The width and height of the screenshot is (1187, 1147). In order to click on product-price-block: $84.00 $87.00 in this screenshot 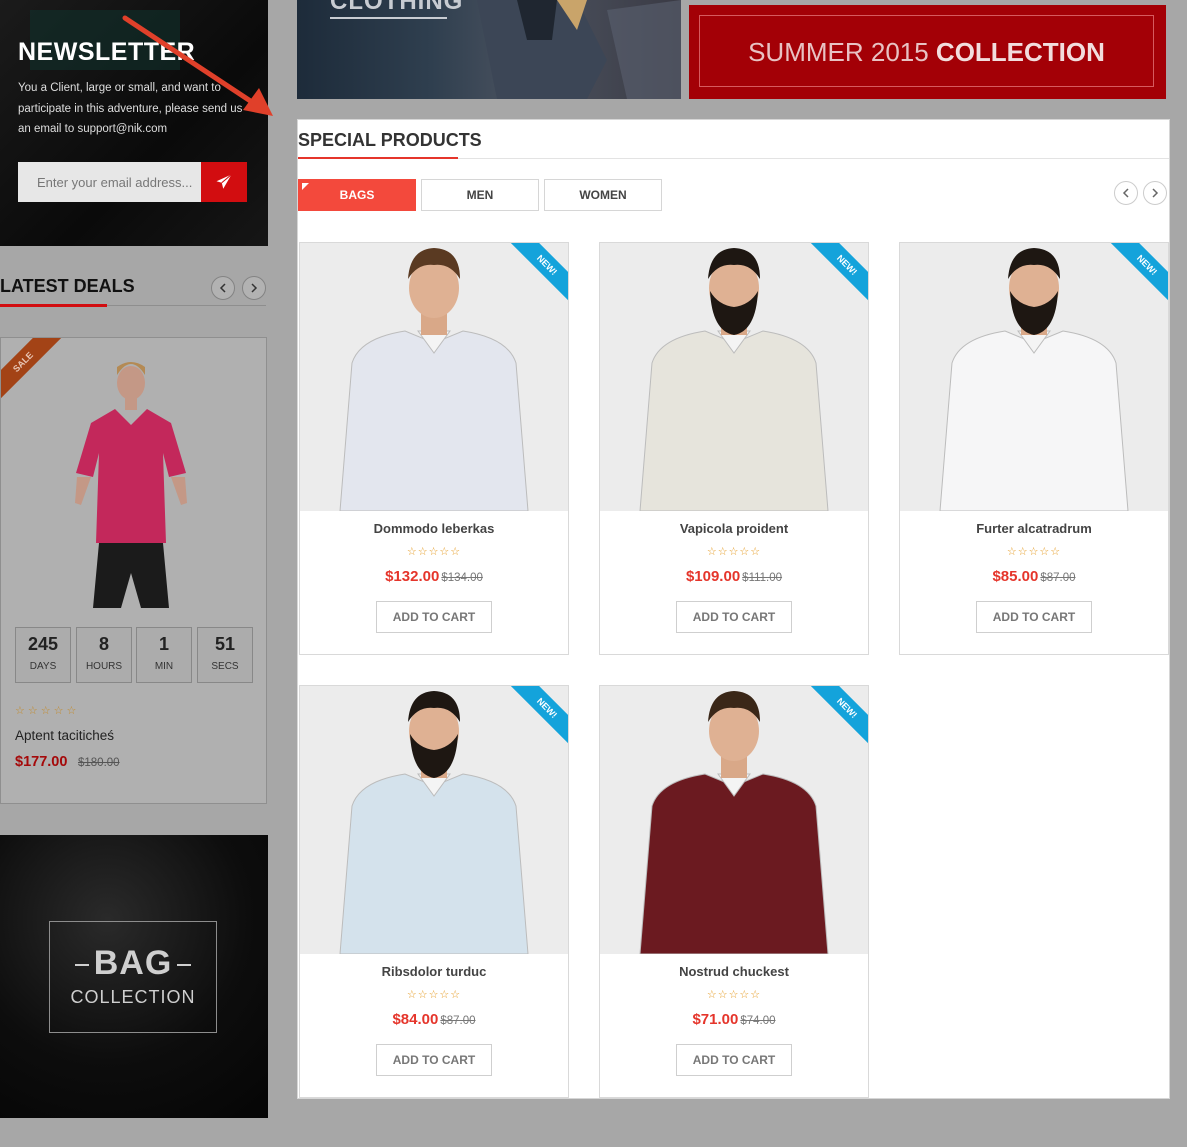, I will do `click(434, 1020)`.